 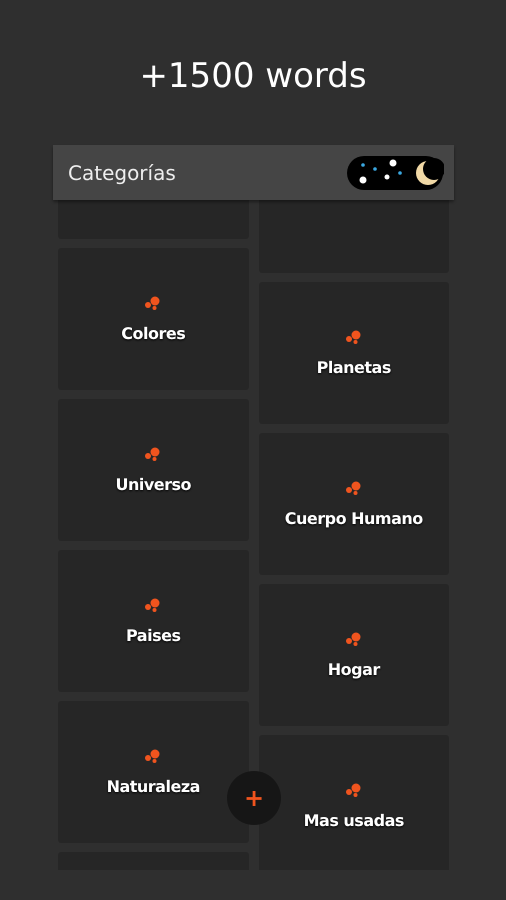 I want to click on category-card: Universo, so click(x=153, y=470).